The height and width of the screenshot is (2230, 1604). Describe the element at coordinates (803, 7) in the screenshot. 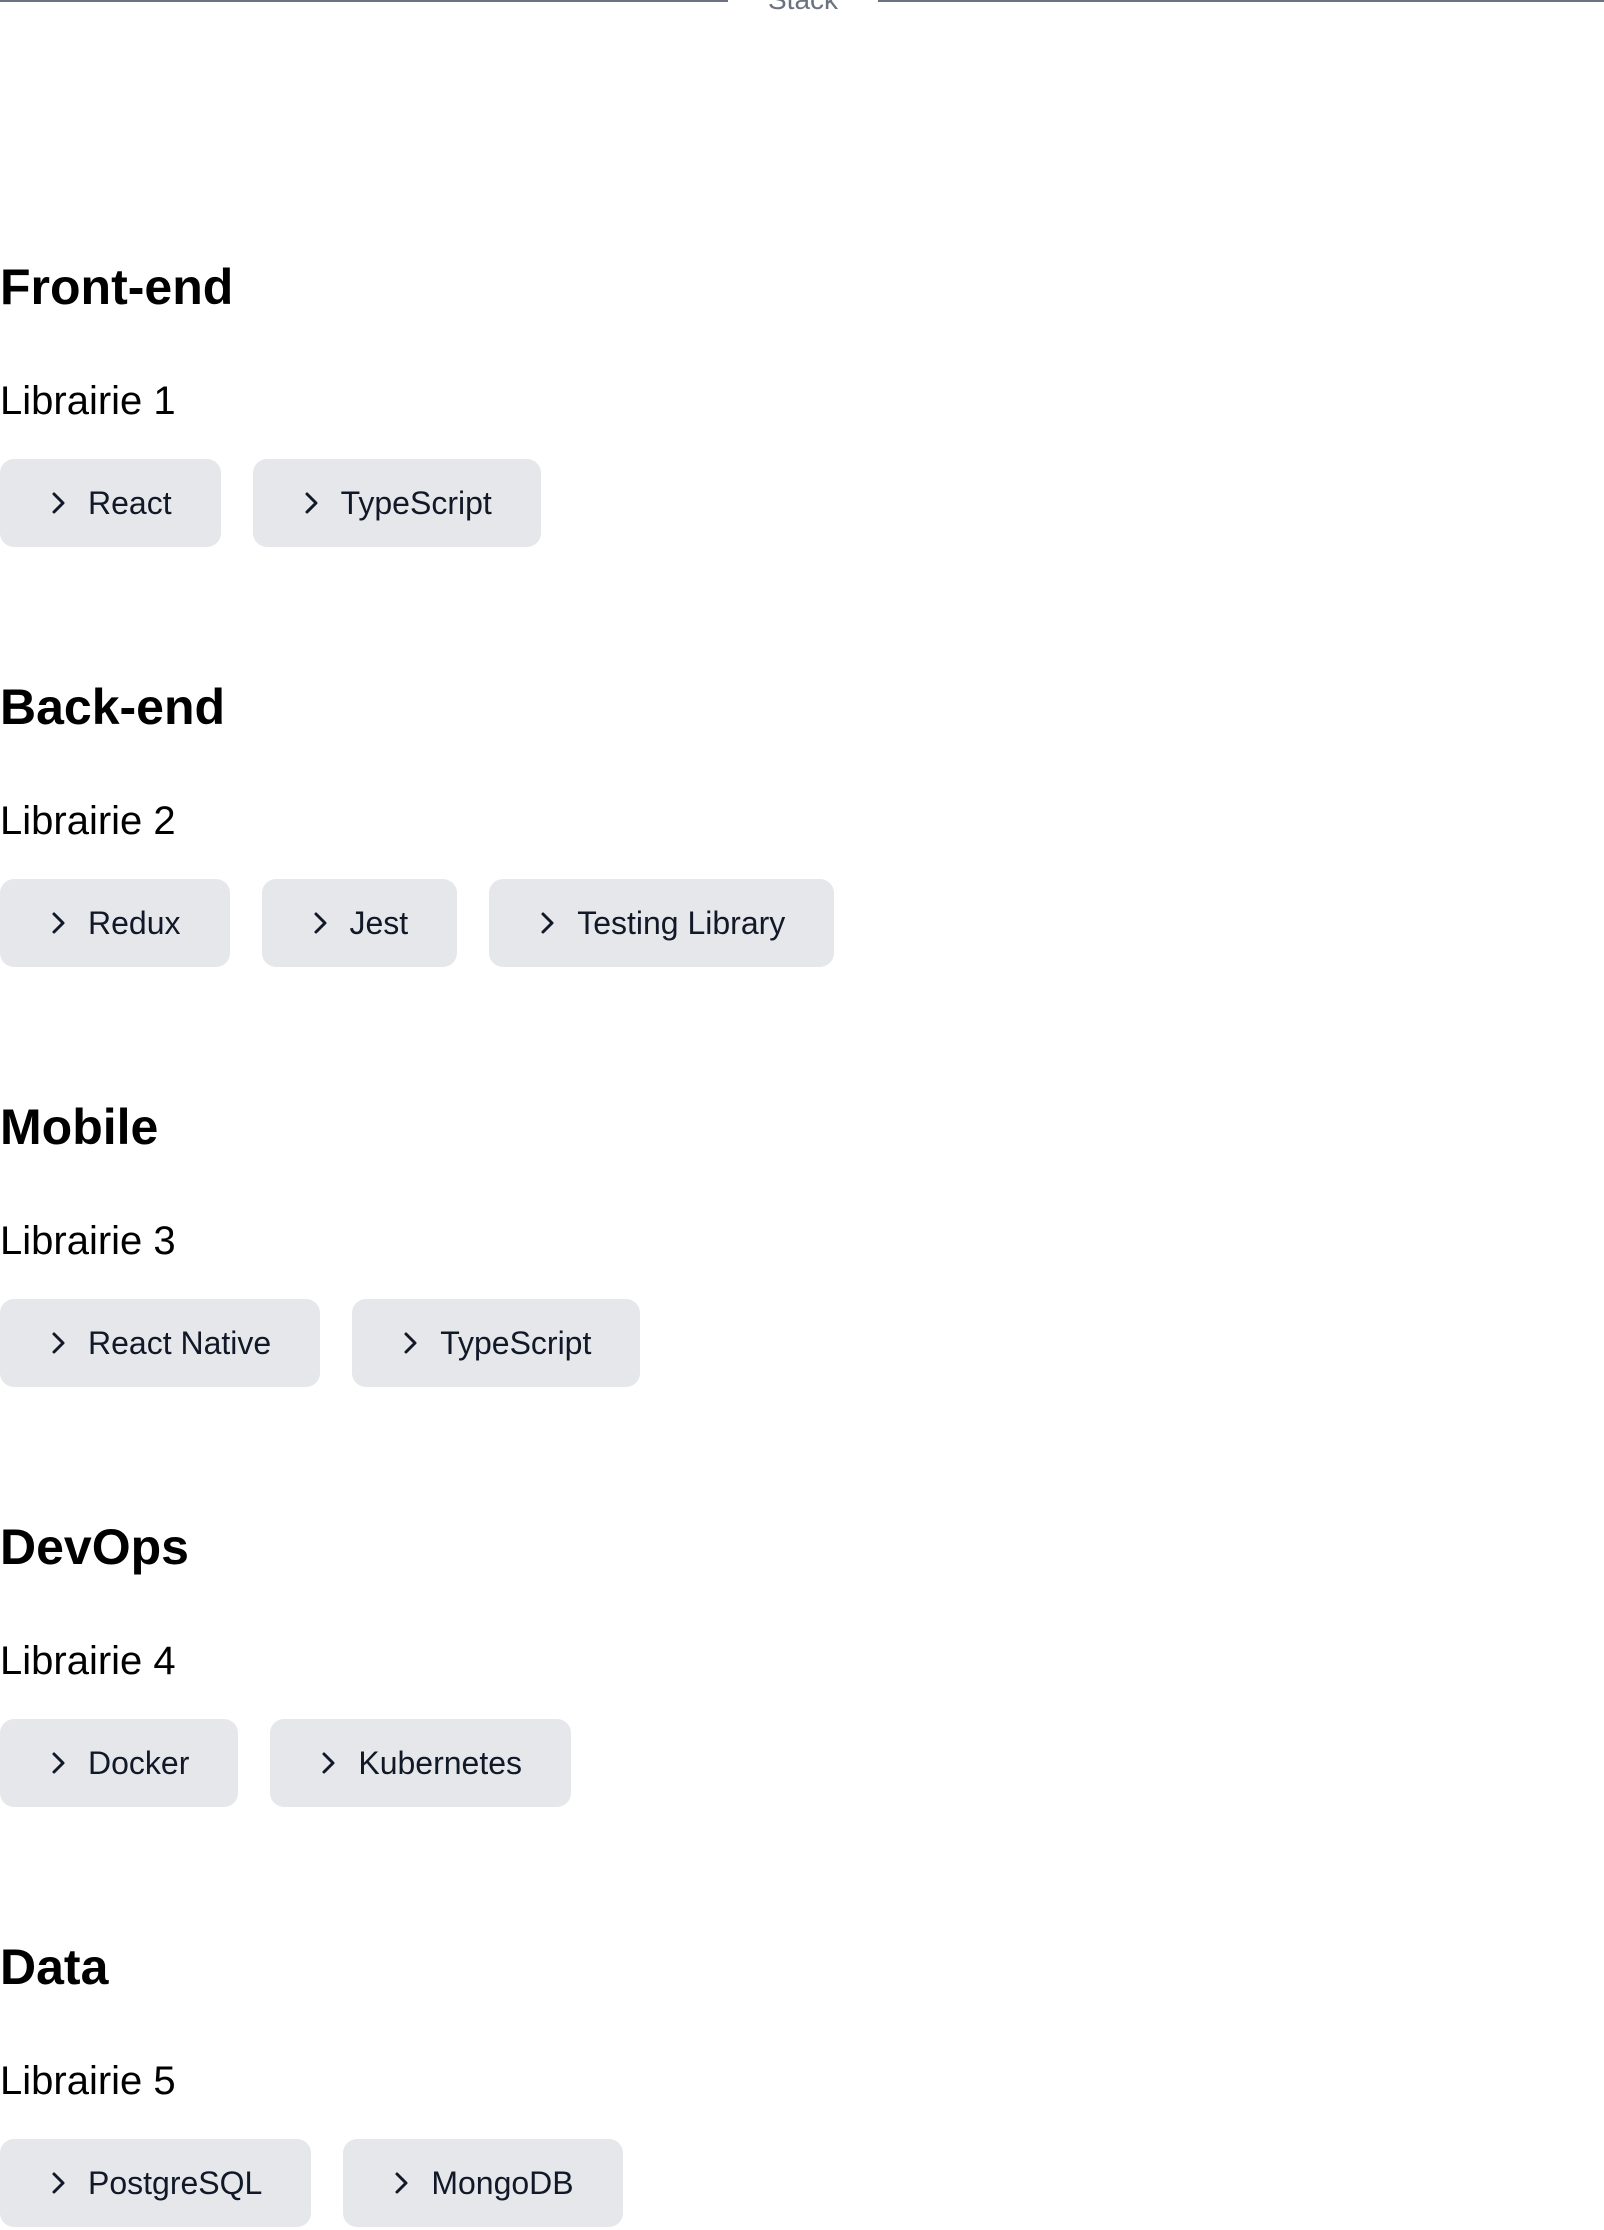

I see `divider-label: Stack` at that location.